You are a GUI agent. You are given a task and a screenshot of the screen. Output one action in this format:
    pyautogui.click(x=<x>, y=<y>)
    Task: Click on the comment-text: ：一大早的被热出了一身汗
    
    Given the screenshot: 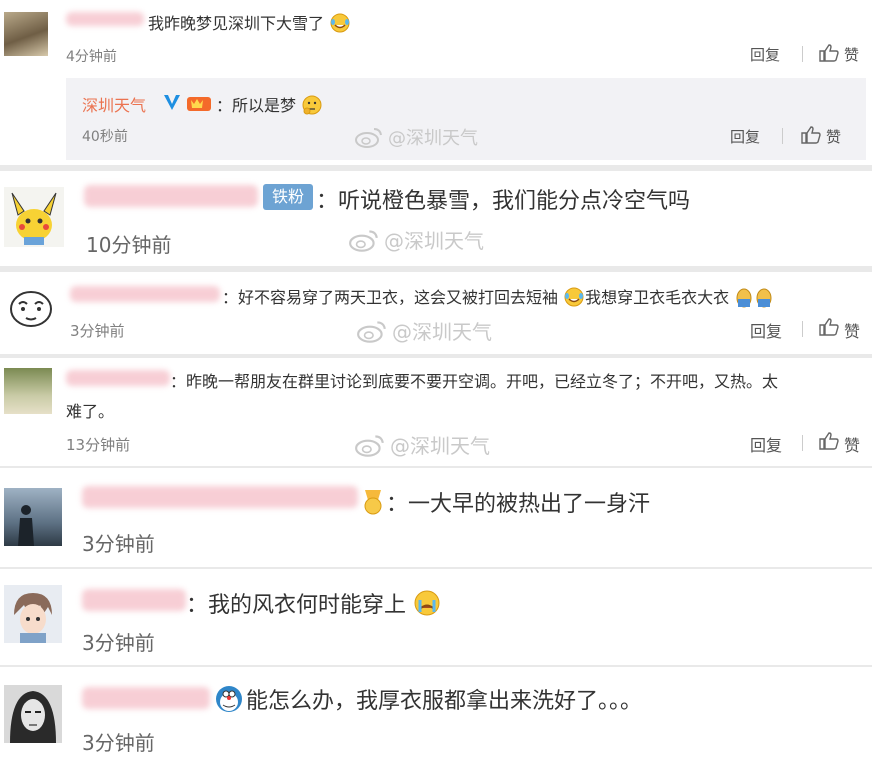 What is the action you would take?
    pyautogui.click(x=505, y=504)
    